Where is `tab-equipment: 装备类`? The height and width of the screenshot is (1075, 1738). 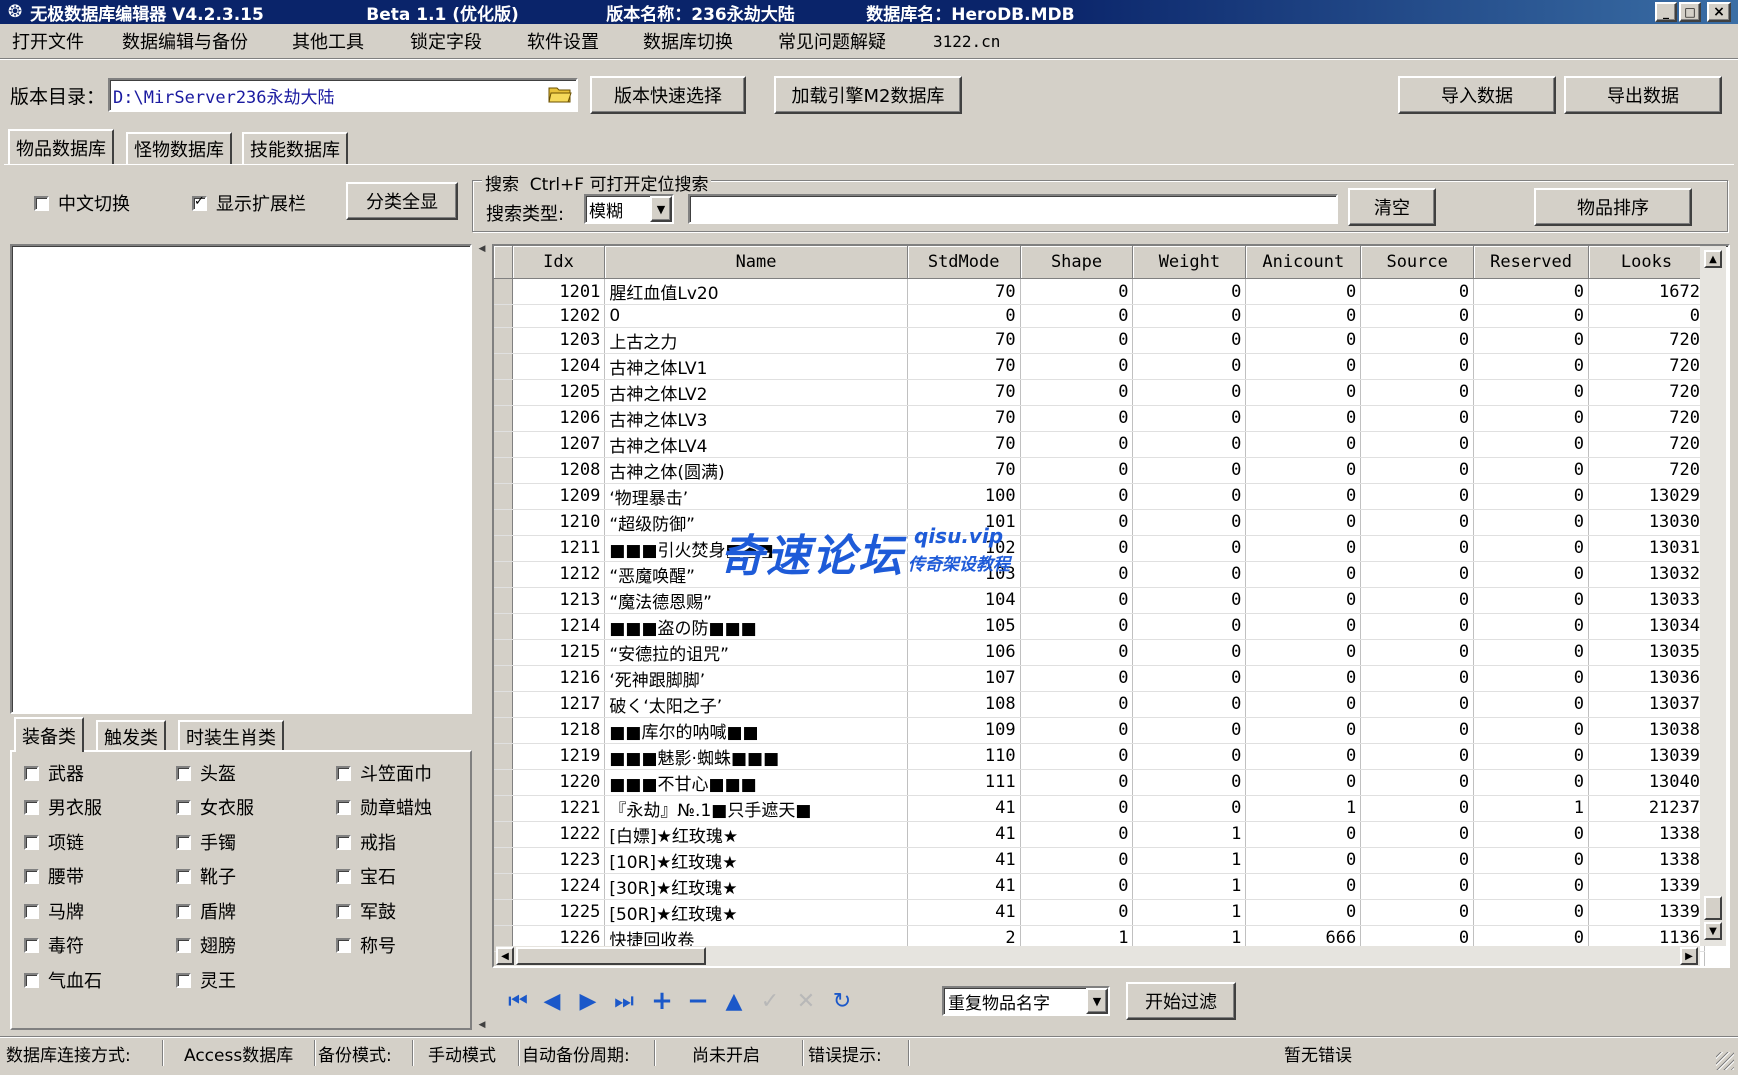 tab-equipment: 装备类 is located at coordinates (49, 734).